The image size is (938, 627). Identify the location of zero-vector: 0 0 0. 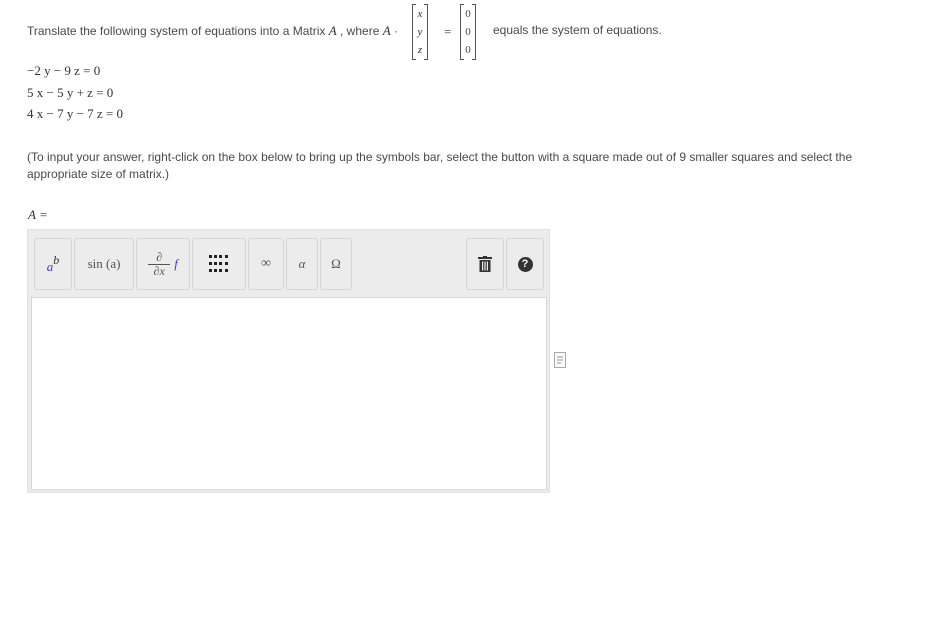
(468, 32).